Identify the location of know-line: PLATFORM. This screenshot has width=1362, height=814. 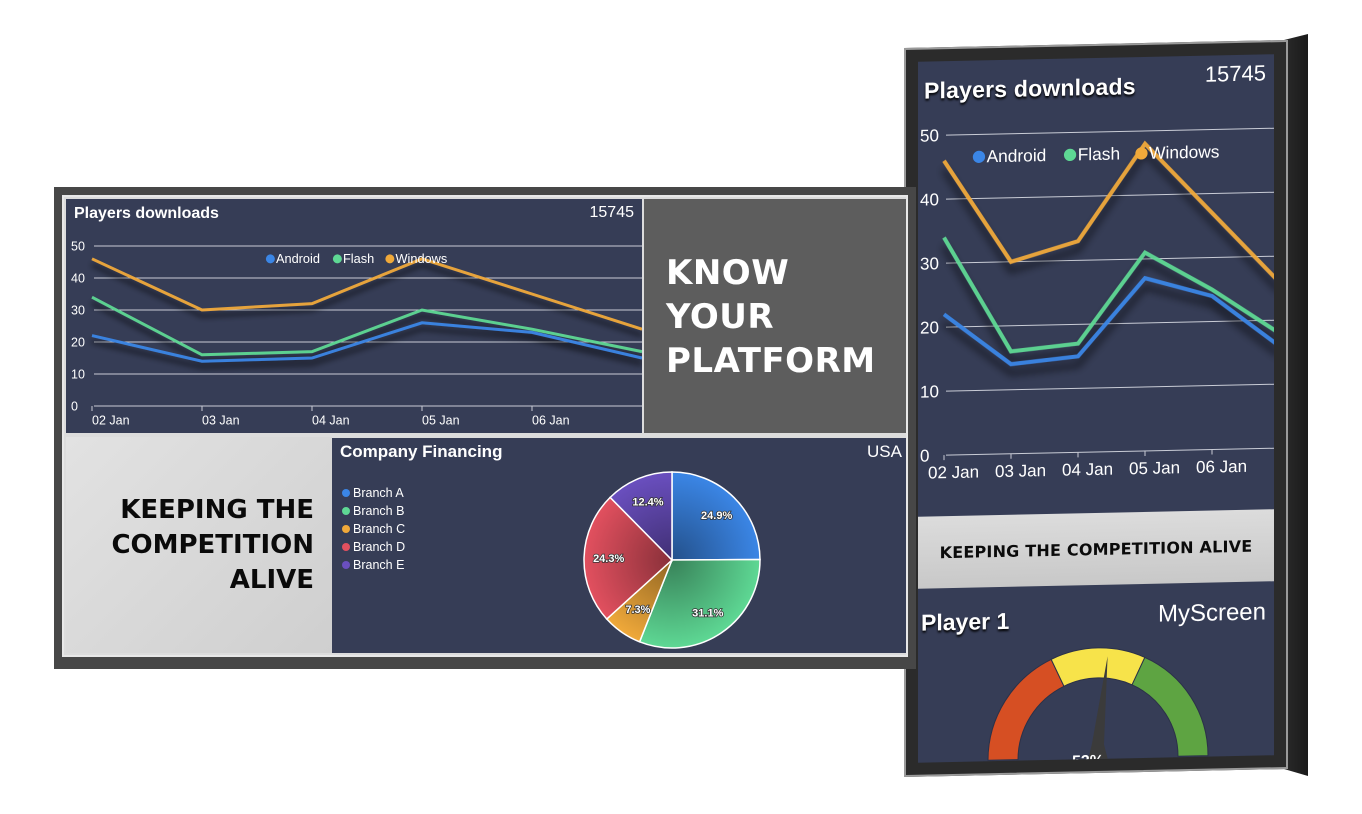
(771, 361).